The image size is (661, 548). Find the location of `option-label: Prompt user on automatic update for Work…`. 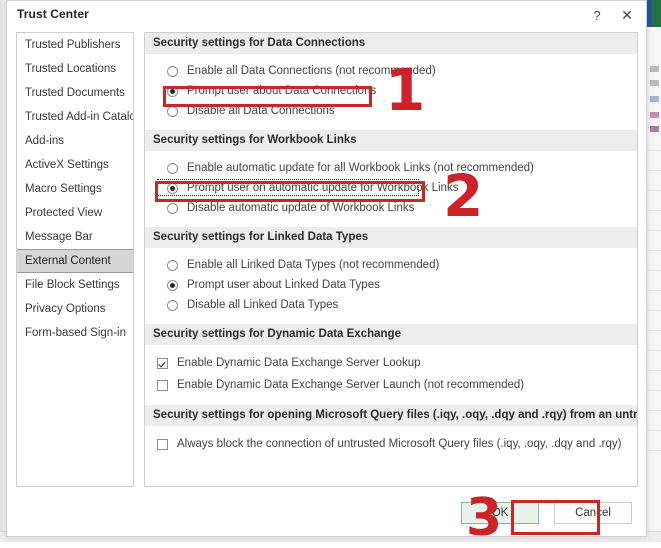

option-label: Prompt user on automatic update for Work… is located at coordinates (323, 187).